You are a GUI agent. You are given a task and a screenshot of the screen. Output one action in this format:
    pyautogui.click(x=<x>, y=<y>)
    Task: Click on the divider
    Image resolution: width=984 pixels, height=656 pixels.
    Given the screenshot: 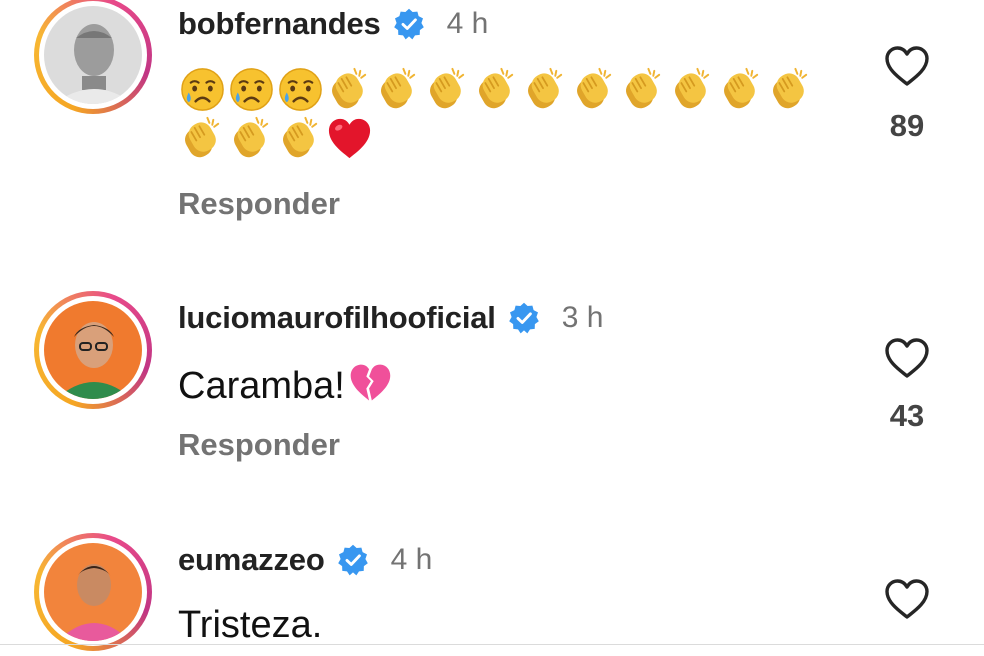 What is the action you would take?
    pyautogui.click(x=492, y=644)
    